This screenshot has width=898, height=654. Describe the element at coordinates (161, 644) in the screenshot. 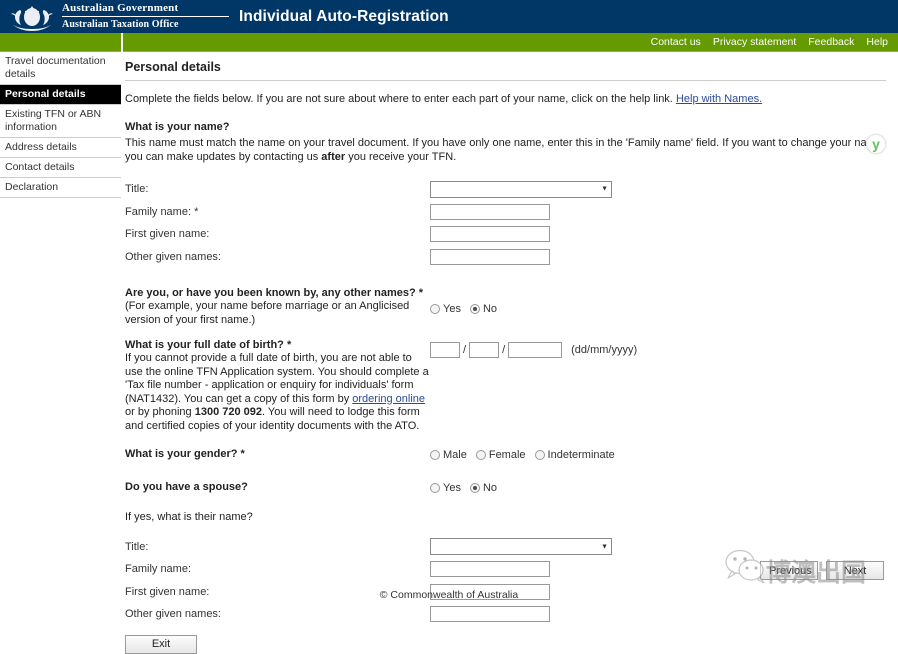

I see `exit-button: Exit` at that location.